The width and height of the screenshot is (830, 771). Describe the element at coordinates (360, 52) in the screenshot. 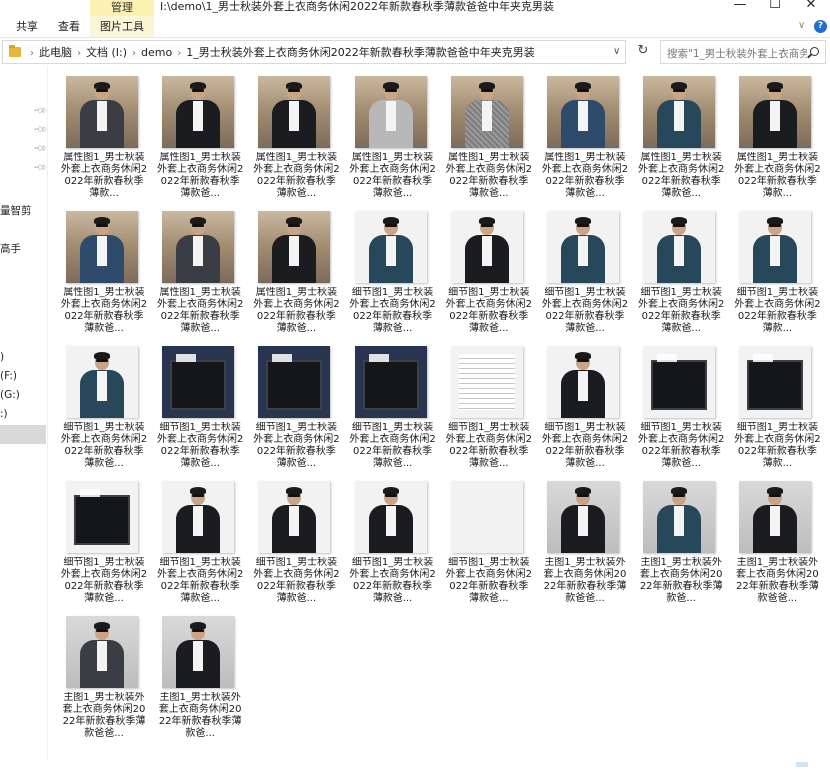

I see `crumb-current-folder: 1_男士秋装外套上衣商务休闲2022年新款春秋季薄款爸爸中年夹克男装` at that location.